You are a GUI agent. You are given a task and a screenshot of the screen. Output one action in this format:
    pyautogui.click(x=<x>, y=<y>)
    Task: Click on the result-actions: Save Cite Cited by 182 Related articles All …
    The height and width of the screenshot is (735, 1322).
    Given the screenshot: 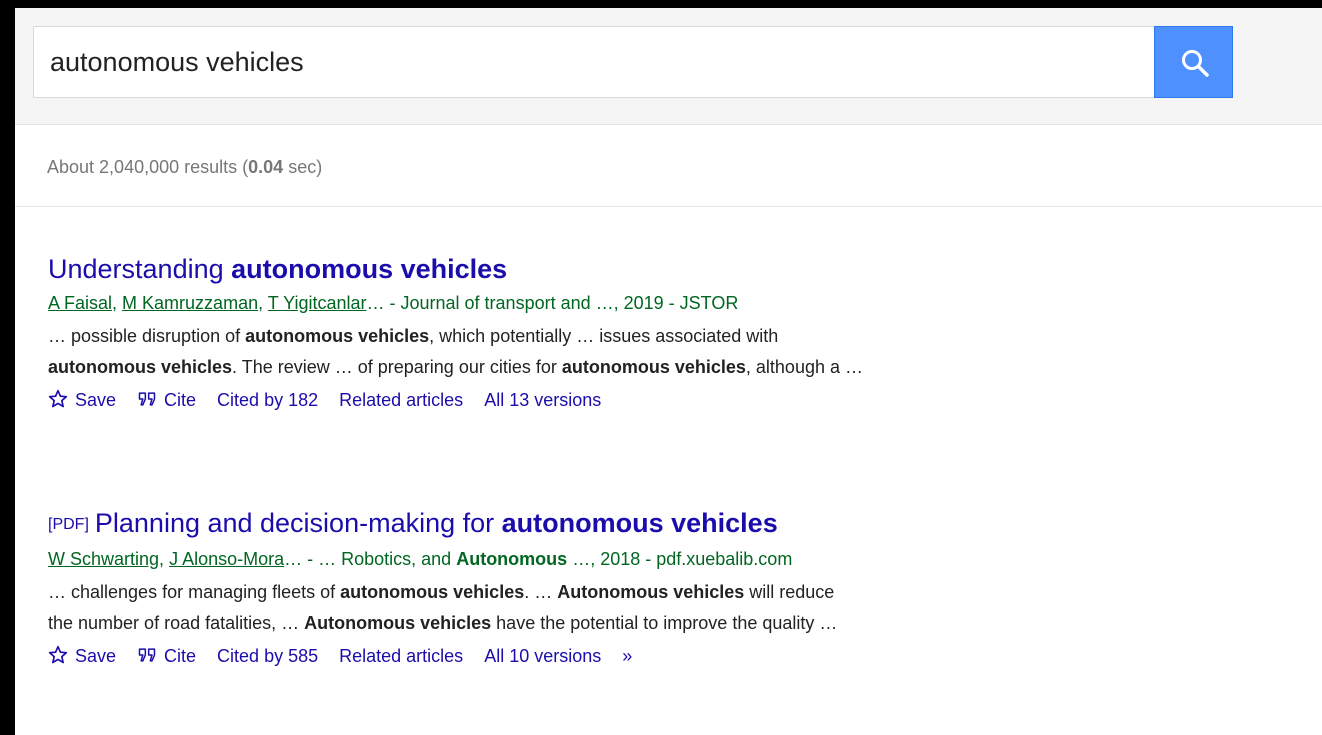 What is the action you would take?
    pyautogui.click(x=678, y=400)
    